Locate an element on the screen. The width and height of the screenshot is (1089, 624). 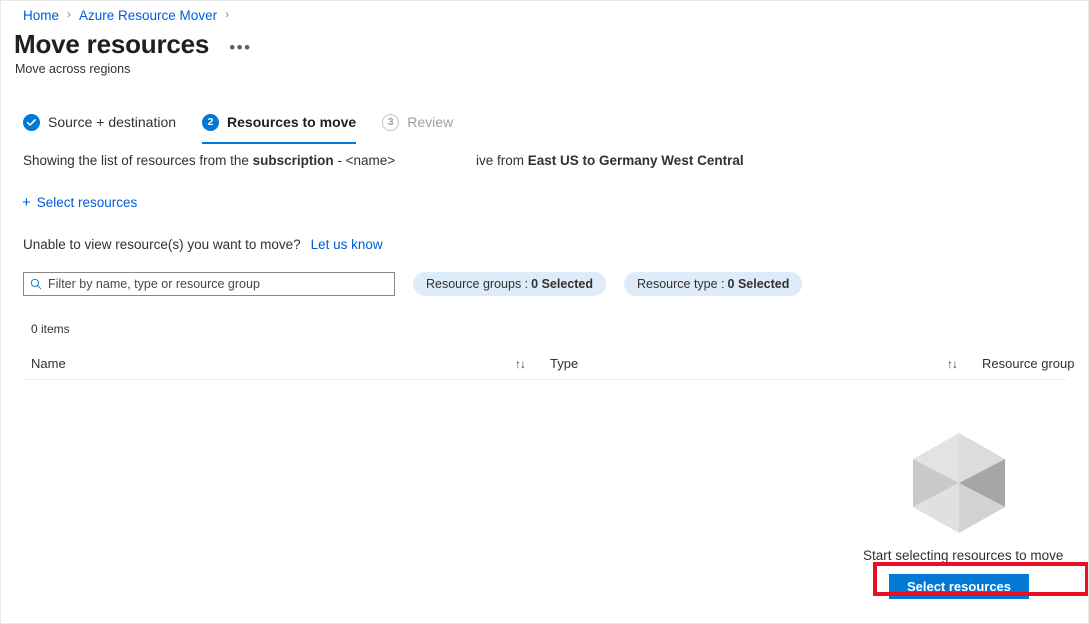
step-label-review: Review is located at coordinates (430, 122).